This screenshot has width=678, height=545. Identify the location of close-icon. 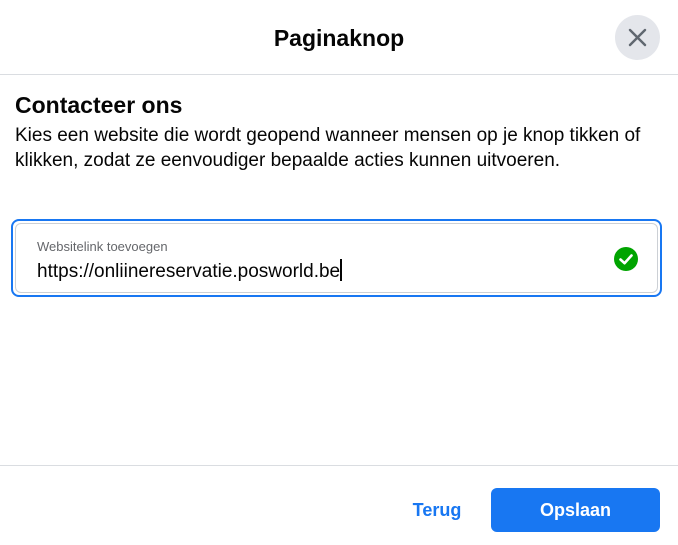
(637, 37).